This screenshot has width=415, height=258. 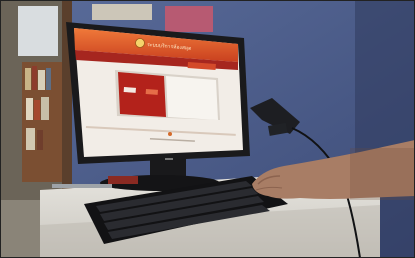 What do you see at coordinates (122, 12) in the screenshot?
I see `wall-frame` at bounding box center [122, 12].